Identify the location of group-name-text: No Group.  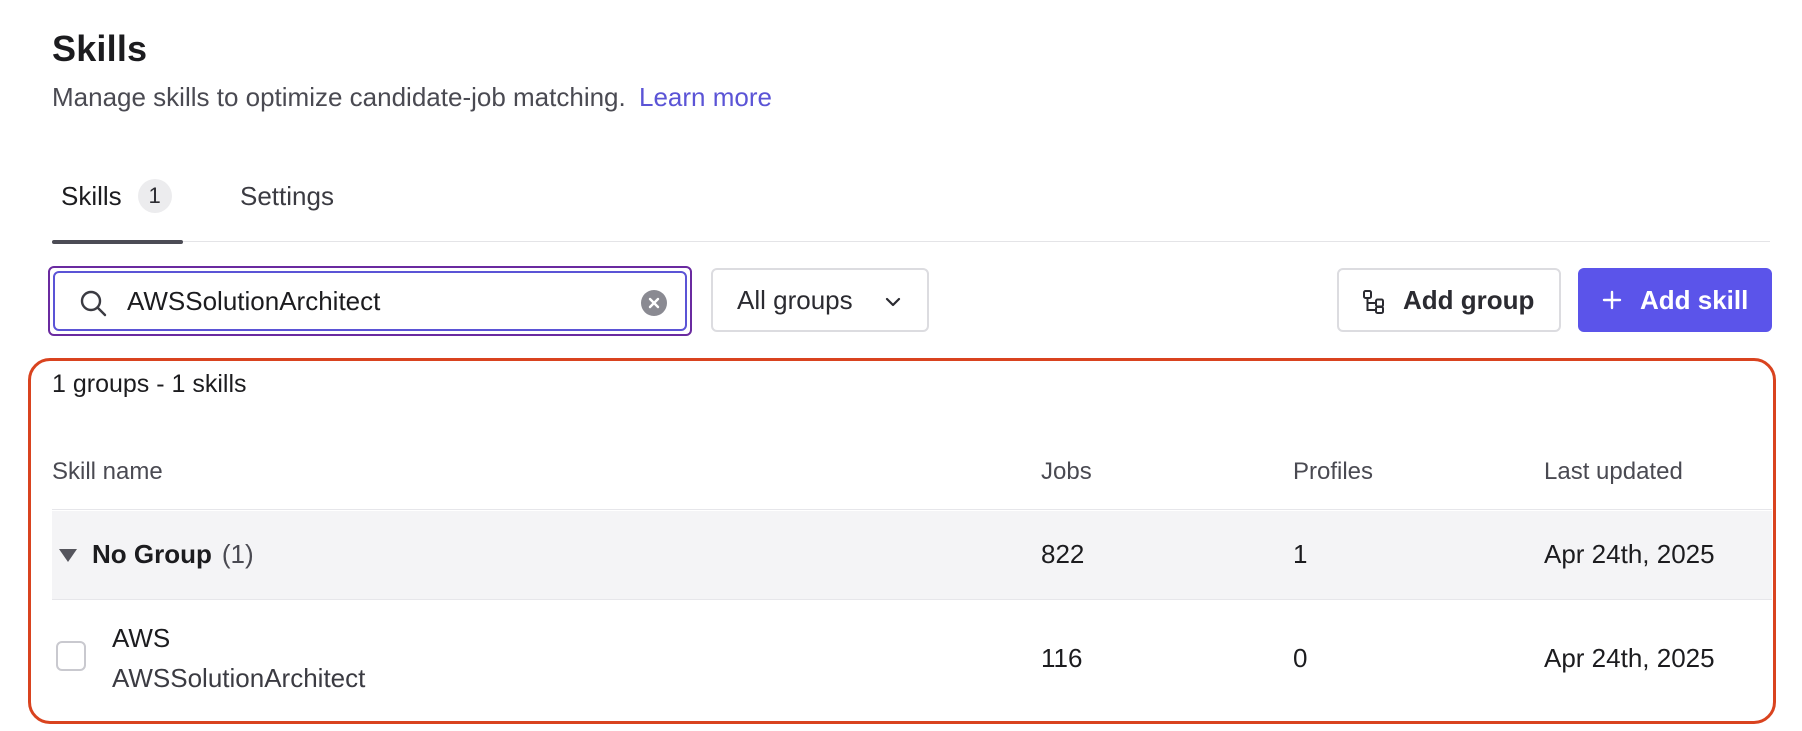
(152, 554).